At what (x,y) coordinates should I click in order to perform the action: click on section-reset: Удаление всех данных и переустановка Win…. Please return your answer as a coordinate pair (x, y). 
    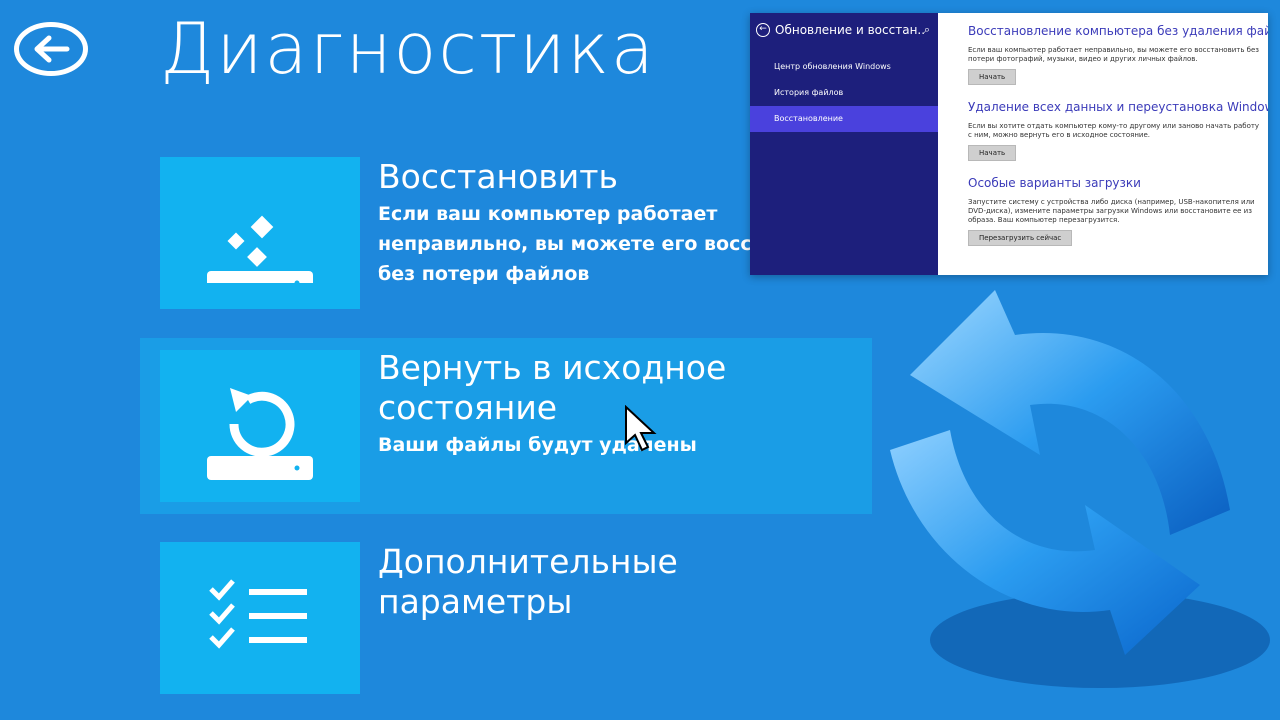
    Looking at the image, I should click on (1118, 130).